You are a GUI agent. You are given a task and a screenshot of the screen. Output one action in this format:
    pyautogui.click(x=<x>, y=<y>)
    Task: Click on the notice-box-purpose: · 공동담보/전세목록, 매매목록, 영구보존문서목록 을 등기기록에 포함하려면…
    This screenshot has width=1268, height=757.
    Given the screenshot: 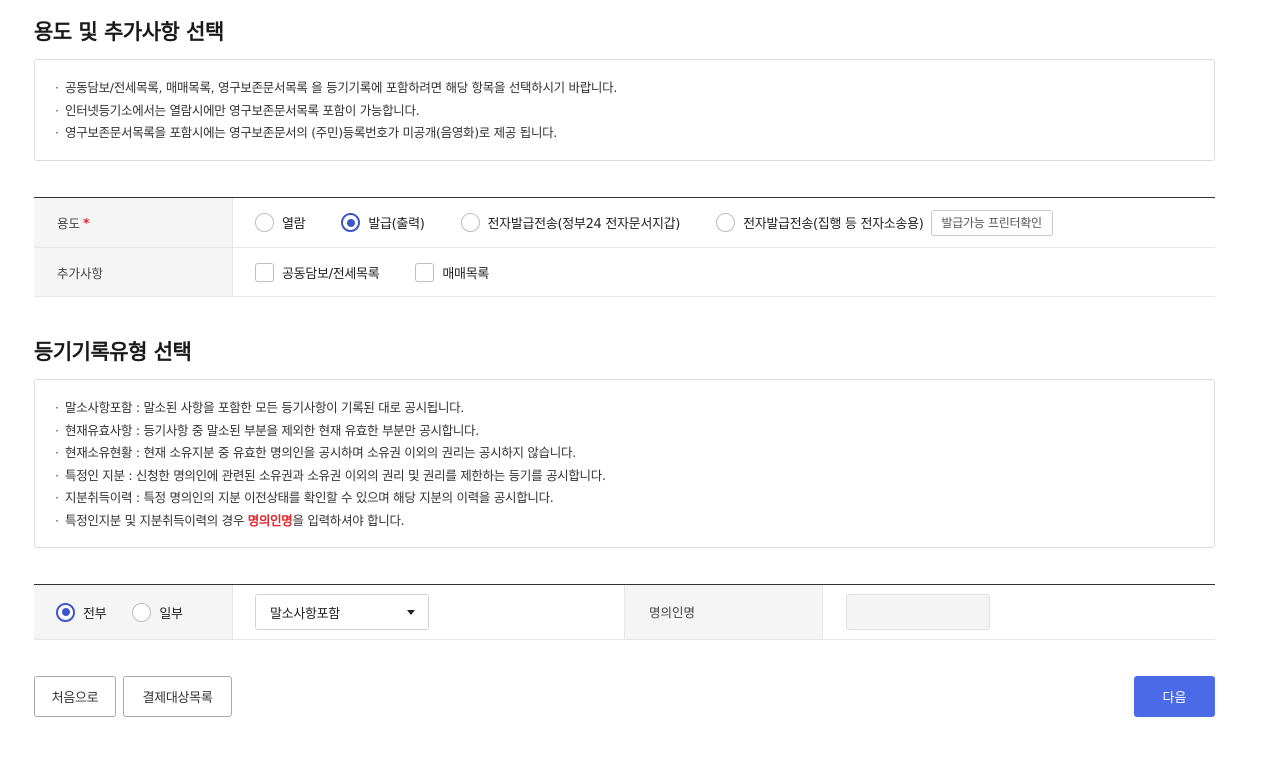 What is the action you would take?
    pyautogui.click(x=624, y=110)
    